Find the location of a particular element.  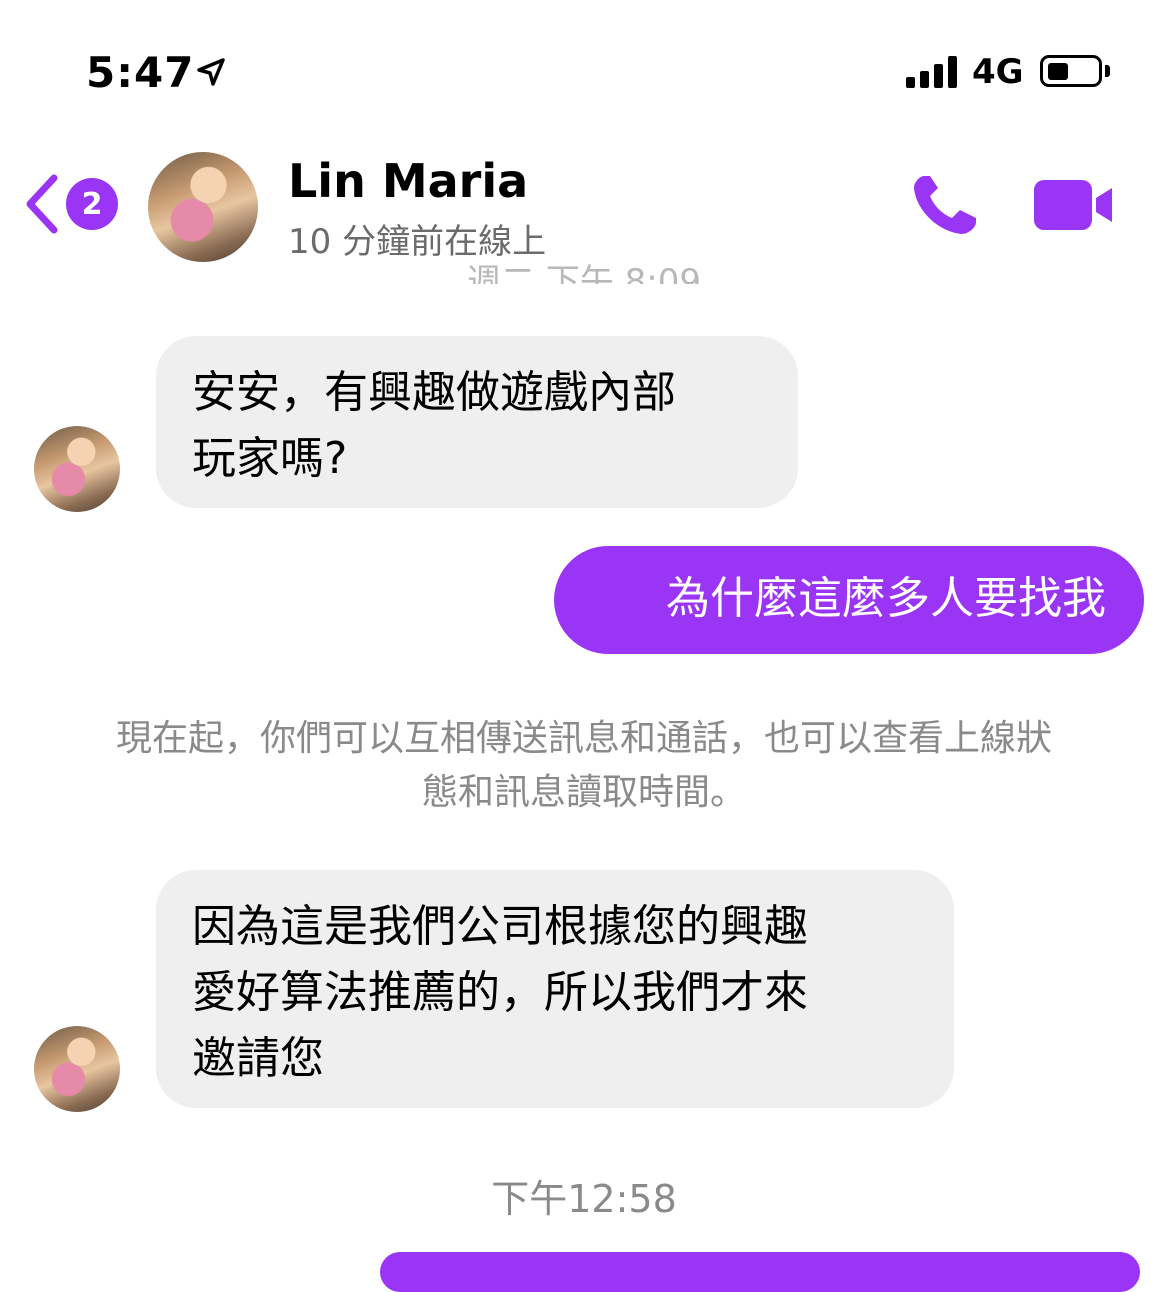

contact-name: Lin Maria is located at coordinates (408, 181).